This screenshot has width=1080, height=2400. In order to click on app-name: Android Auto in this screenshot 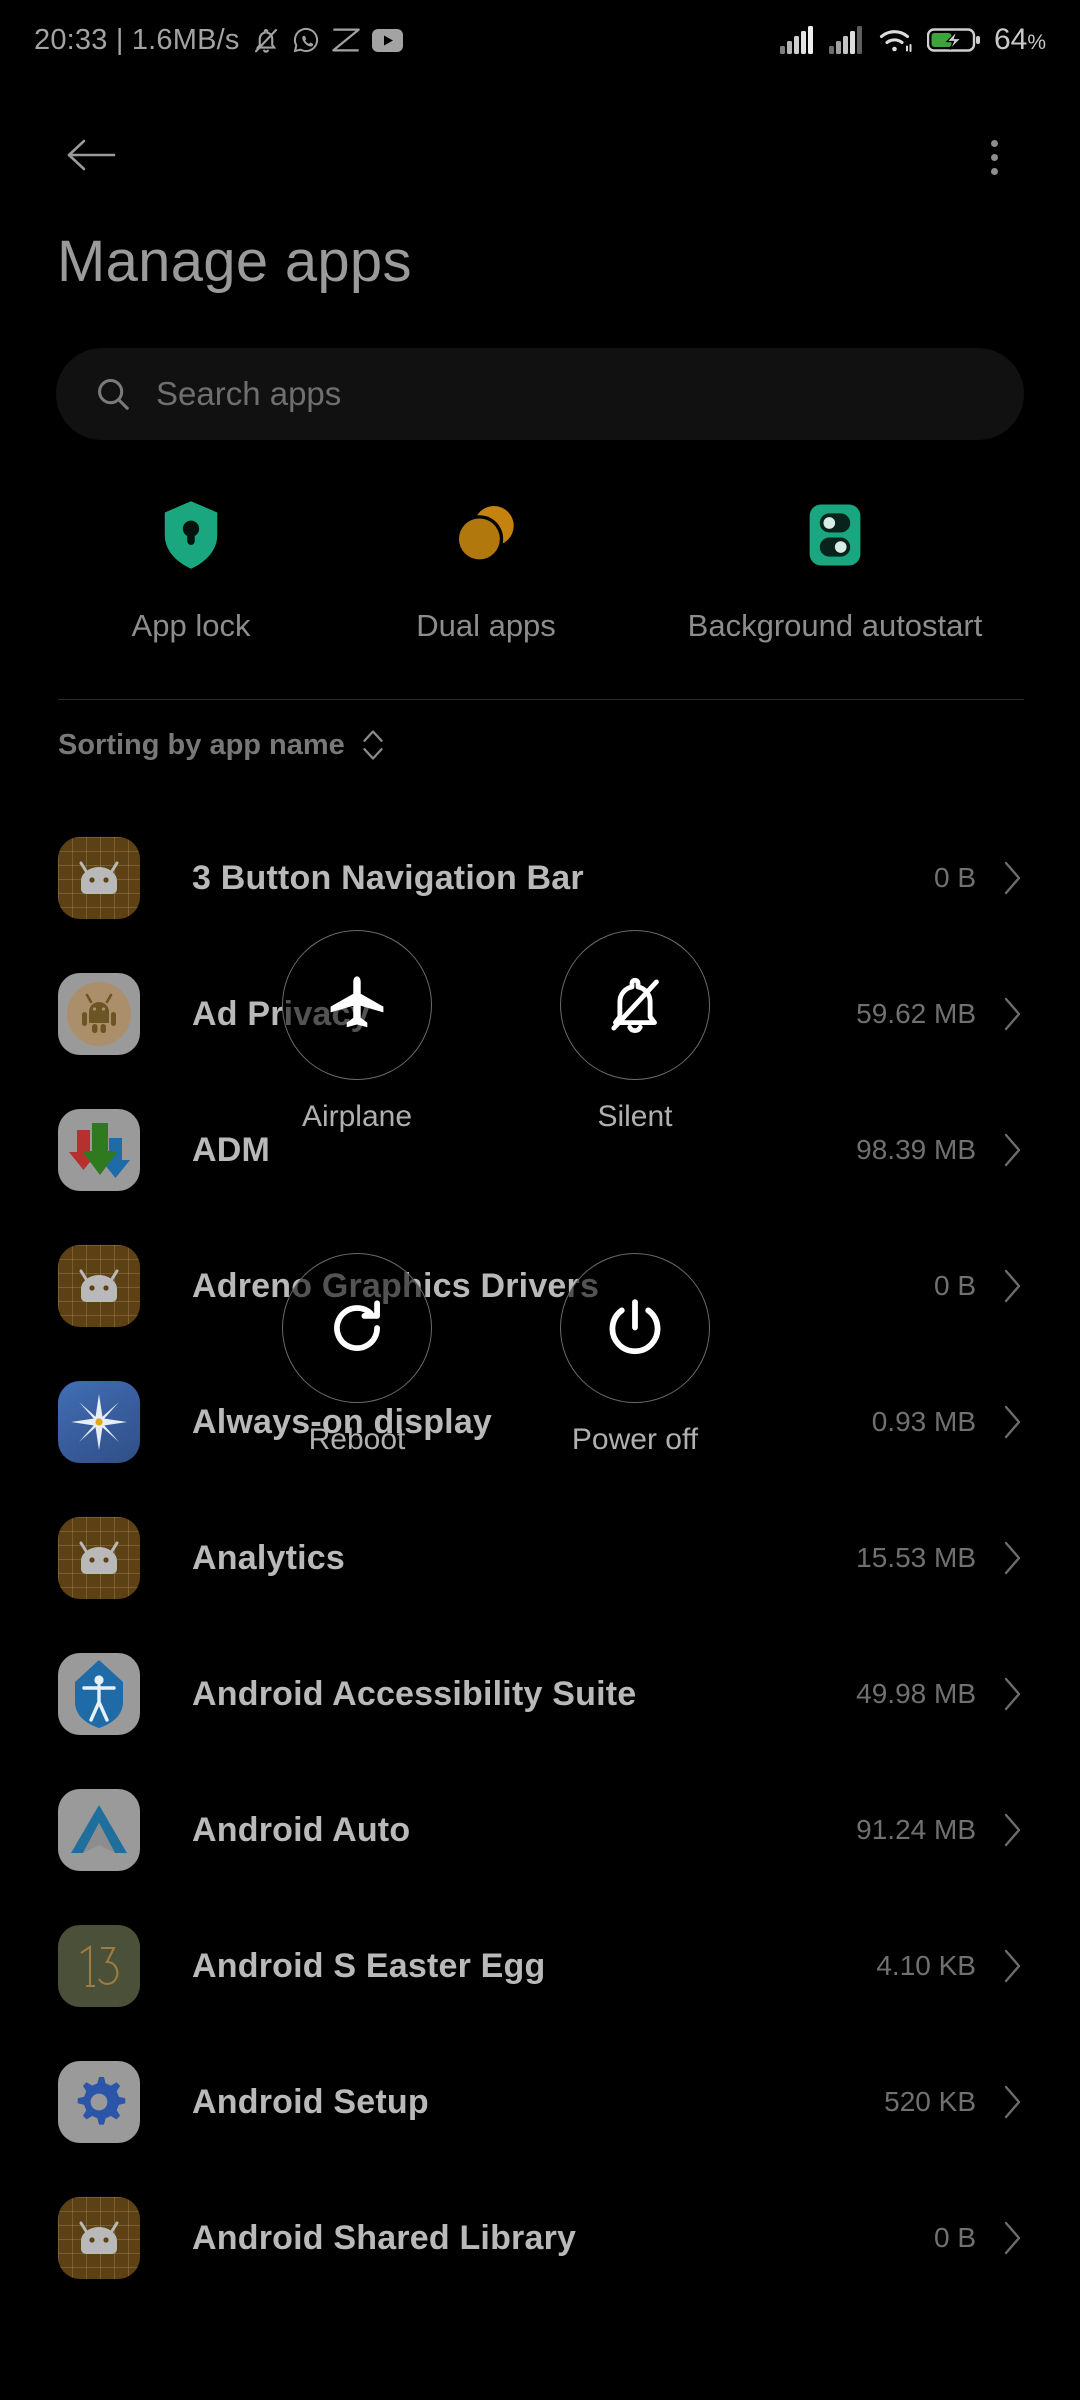, I will do `click(301, 1829)`.